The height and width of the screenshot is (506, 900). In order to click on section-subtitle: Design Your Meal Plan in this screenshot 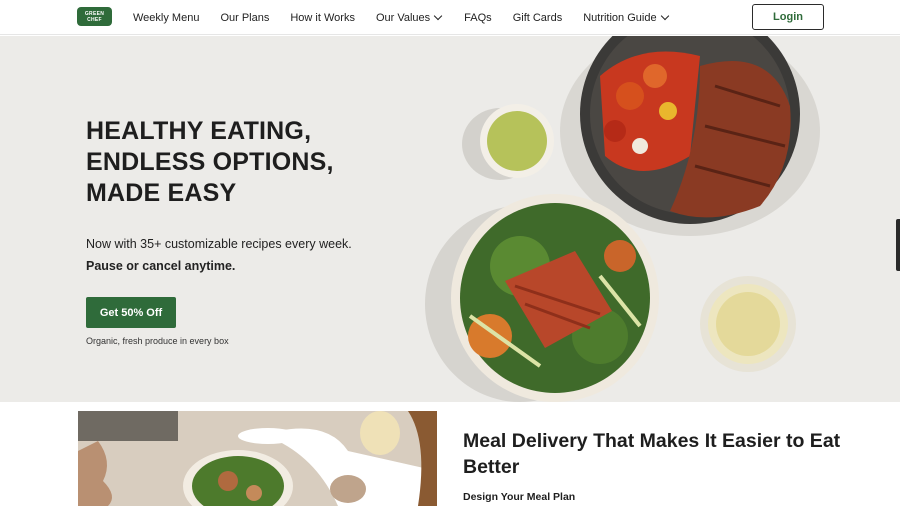, I will do `click(519, 497)`.